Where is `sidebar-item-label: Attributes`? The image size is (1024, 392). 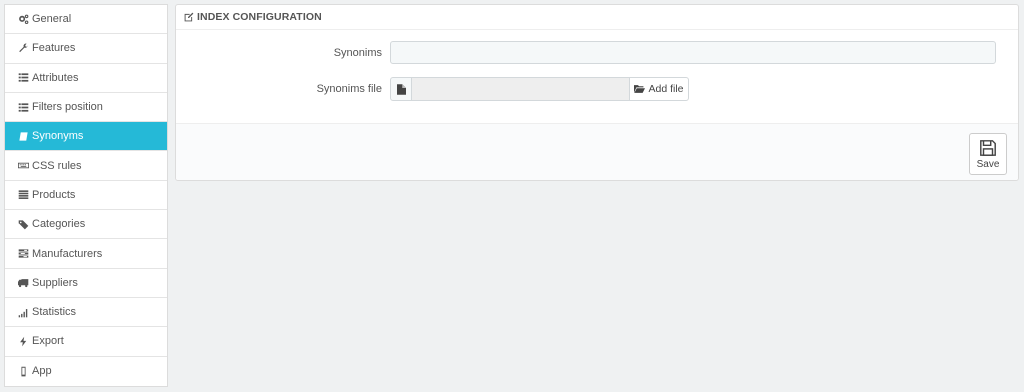
sidebar-item-label: Attributes is located at coordinates (55, 77).